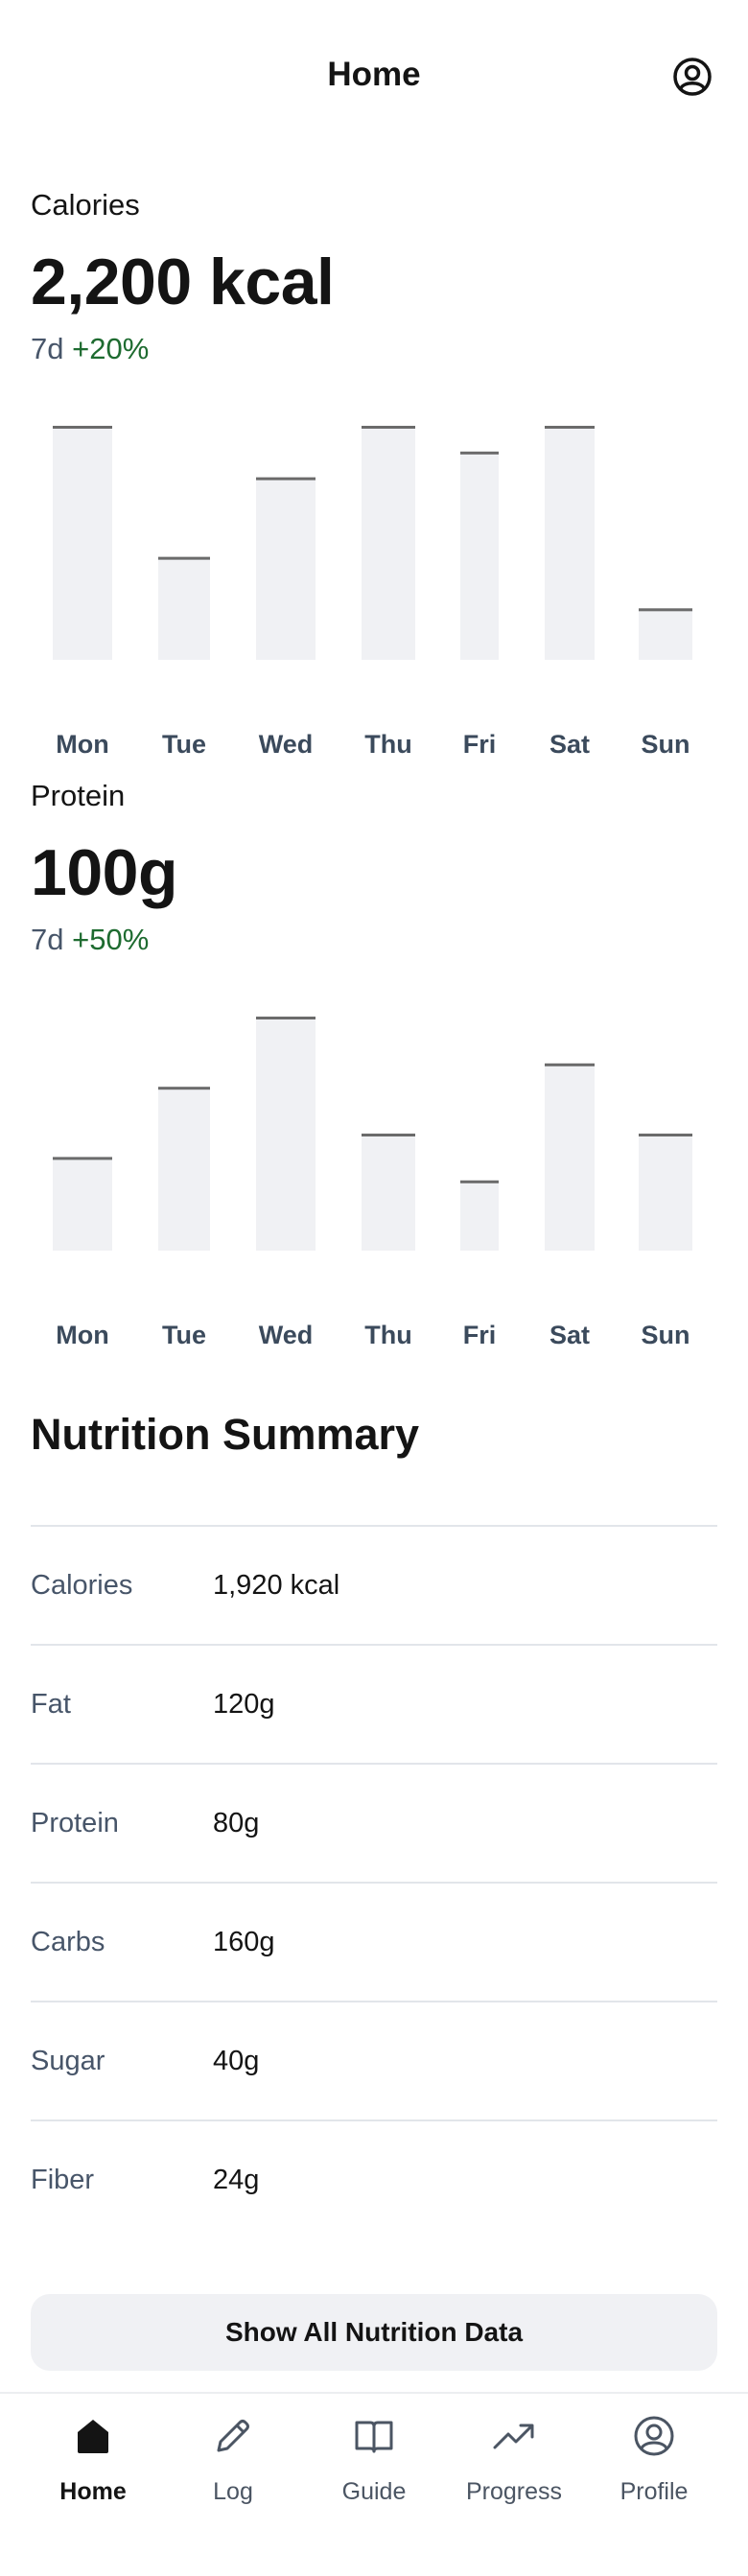 The image size is (748, 2576). I want to click on summary-row: Fat 120g, so click(374, 1703).